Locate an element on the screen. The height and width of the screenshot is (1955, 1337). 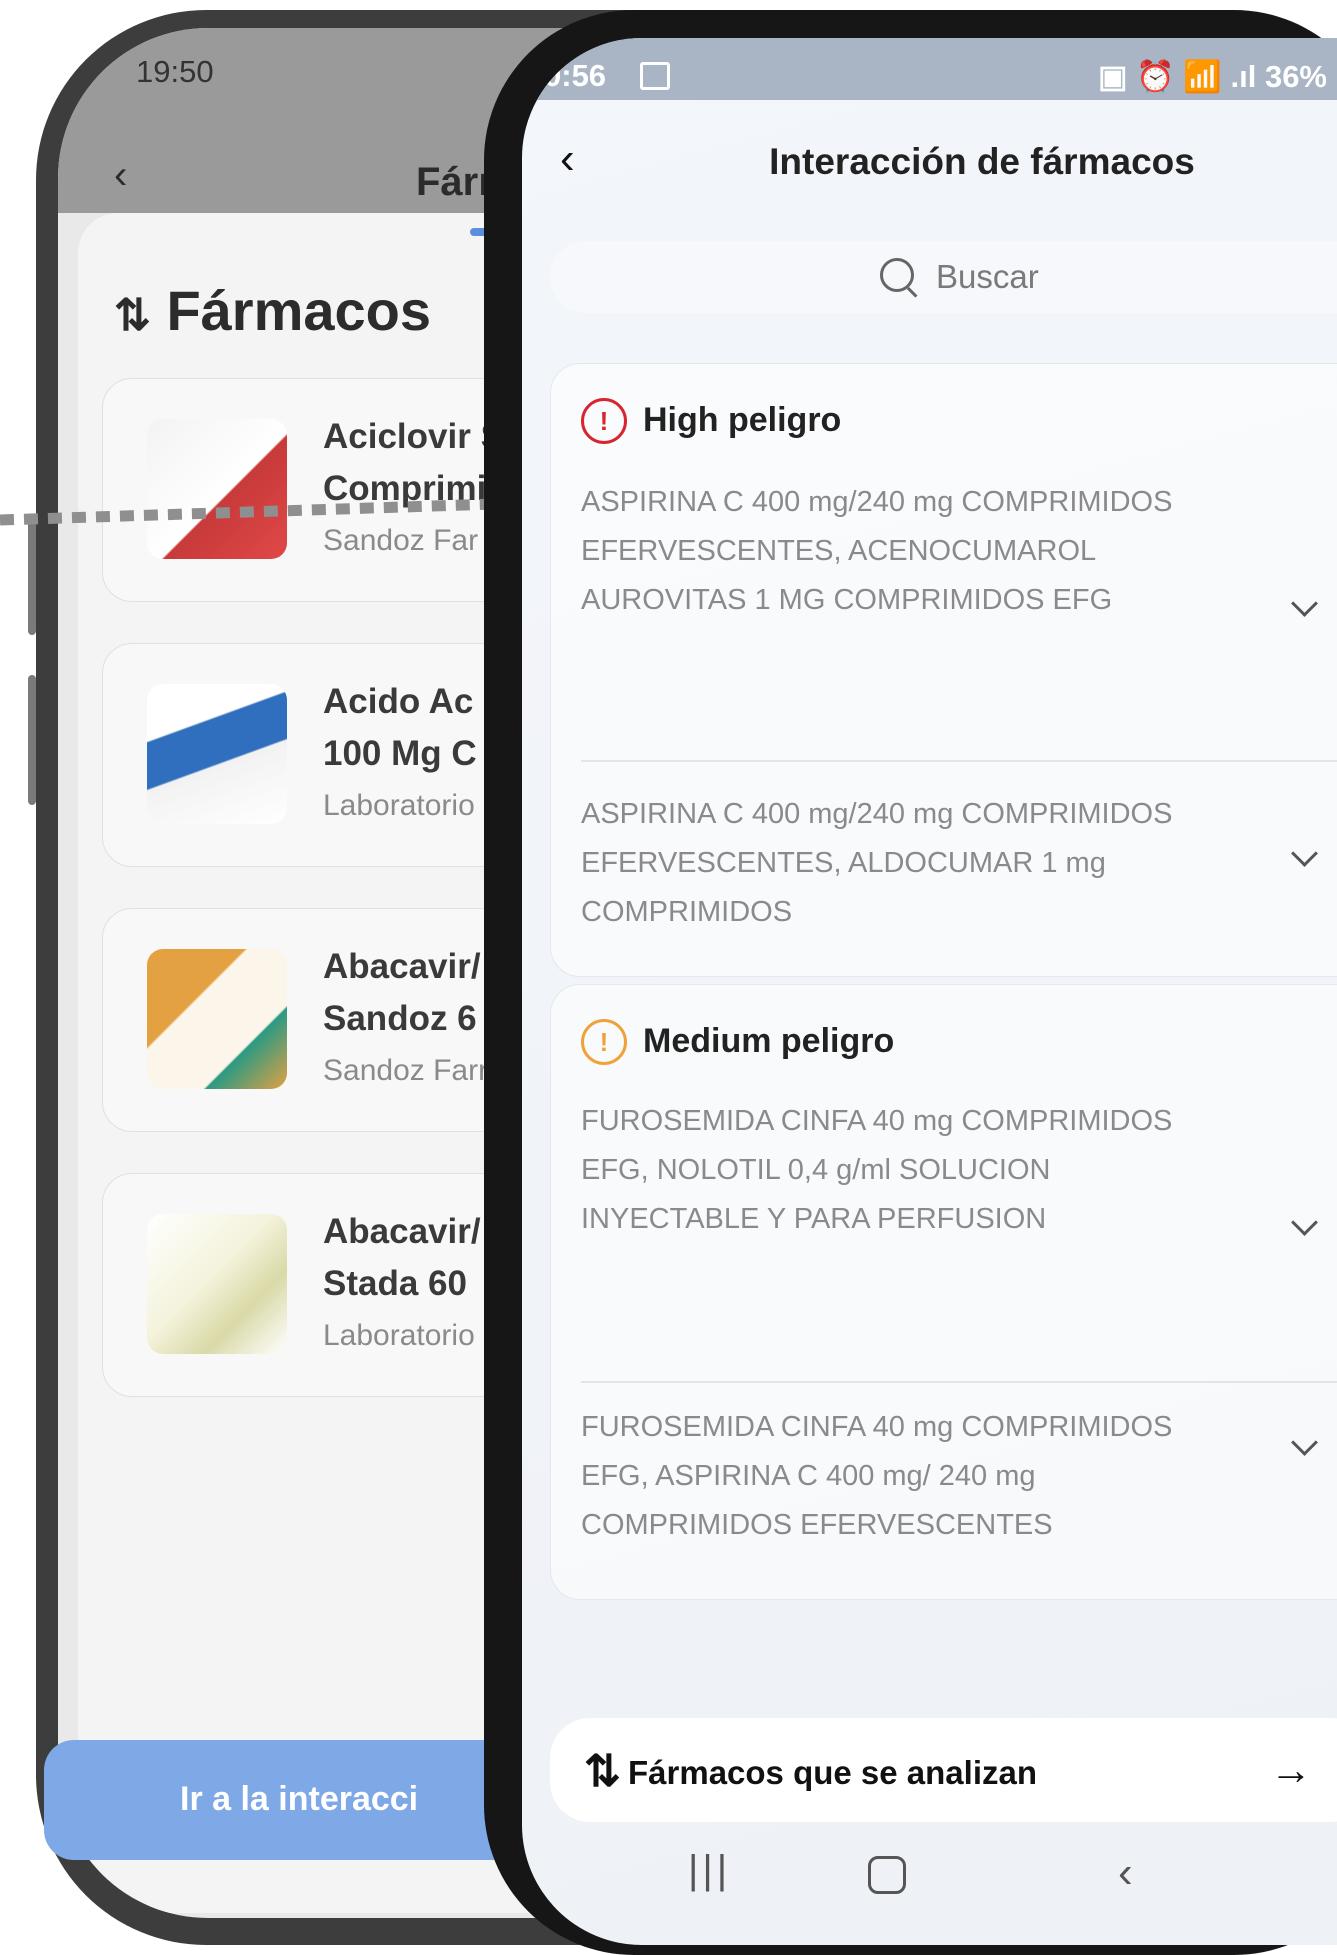
arrow-right-icon: → is located at coordinates (1291, 1769).